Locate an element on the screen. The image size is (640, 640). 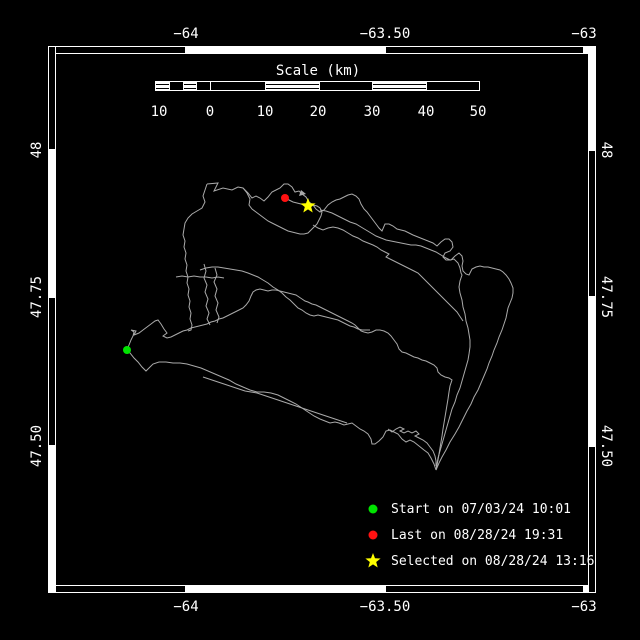
legend-item-1: Last on 08/28/24 19:31 is located at coordinates (463, 535).